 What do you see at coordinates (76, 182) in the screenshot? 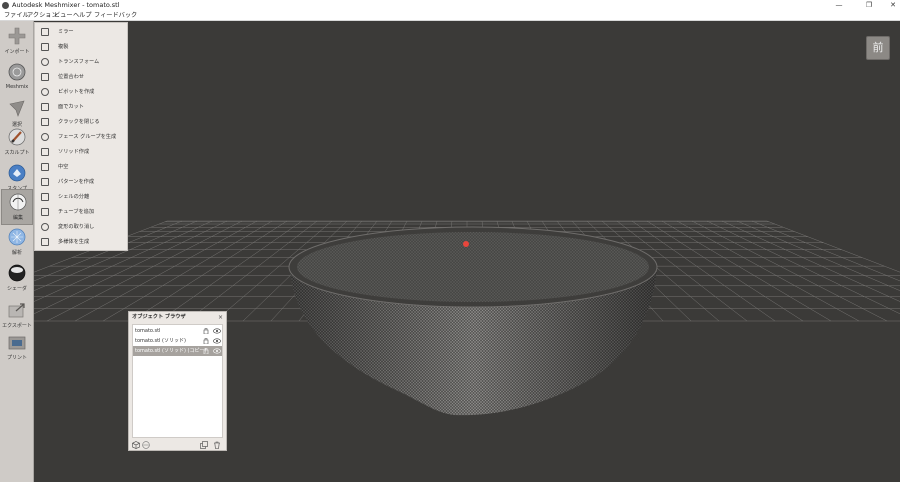
I see `menu-item-label: パターンを作成` at bounding box center [76, 182].